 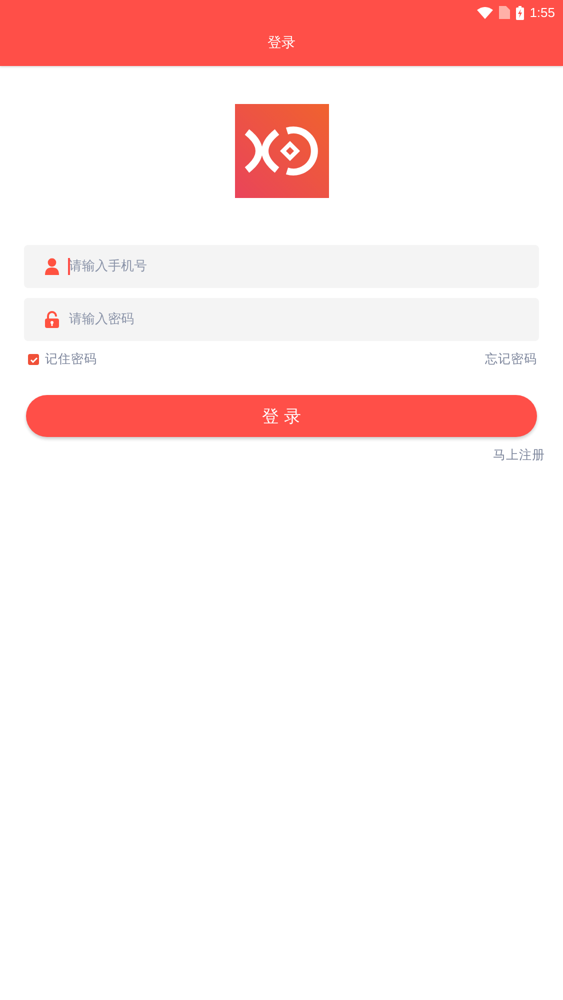 I want to click on register-link: 马上注册, so click(x=519, y=455).